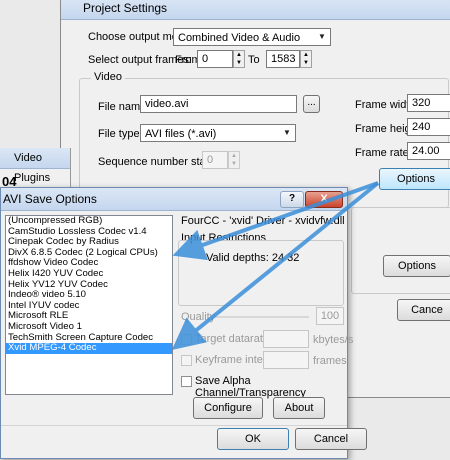 Image resolution: width=450 pixels, height=460 pixels. What do you see at coordinates (228, 408) in the screenshot?
I see `configure-button: Configure` at bounding box center [228, 408].